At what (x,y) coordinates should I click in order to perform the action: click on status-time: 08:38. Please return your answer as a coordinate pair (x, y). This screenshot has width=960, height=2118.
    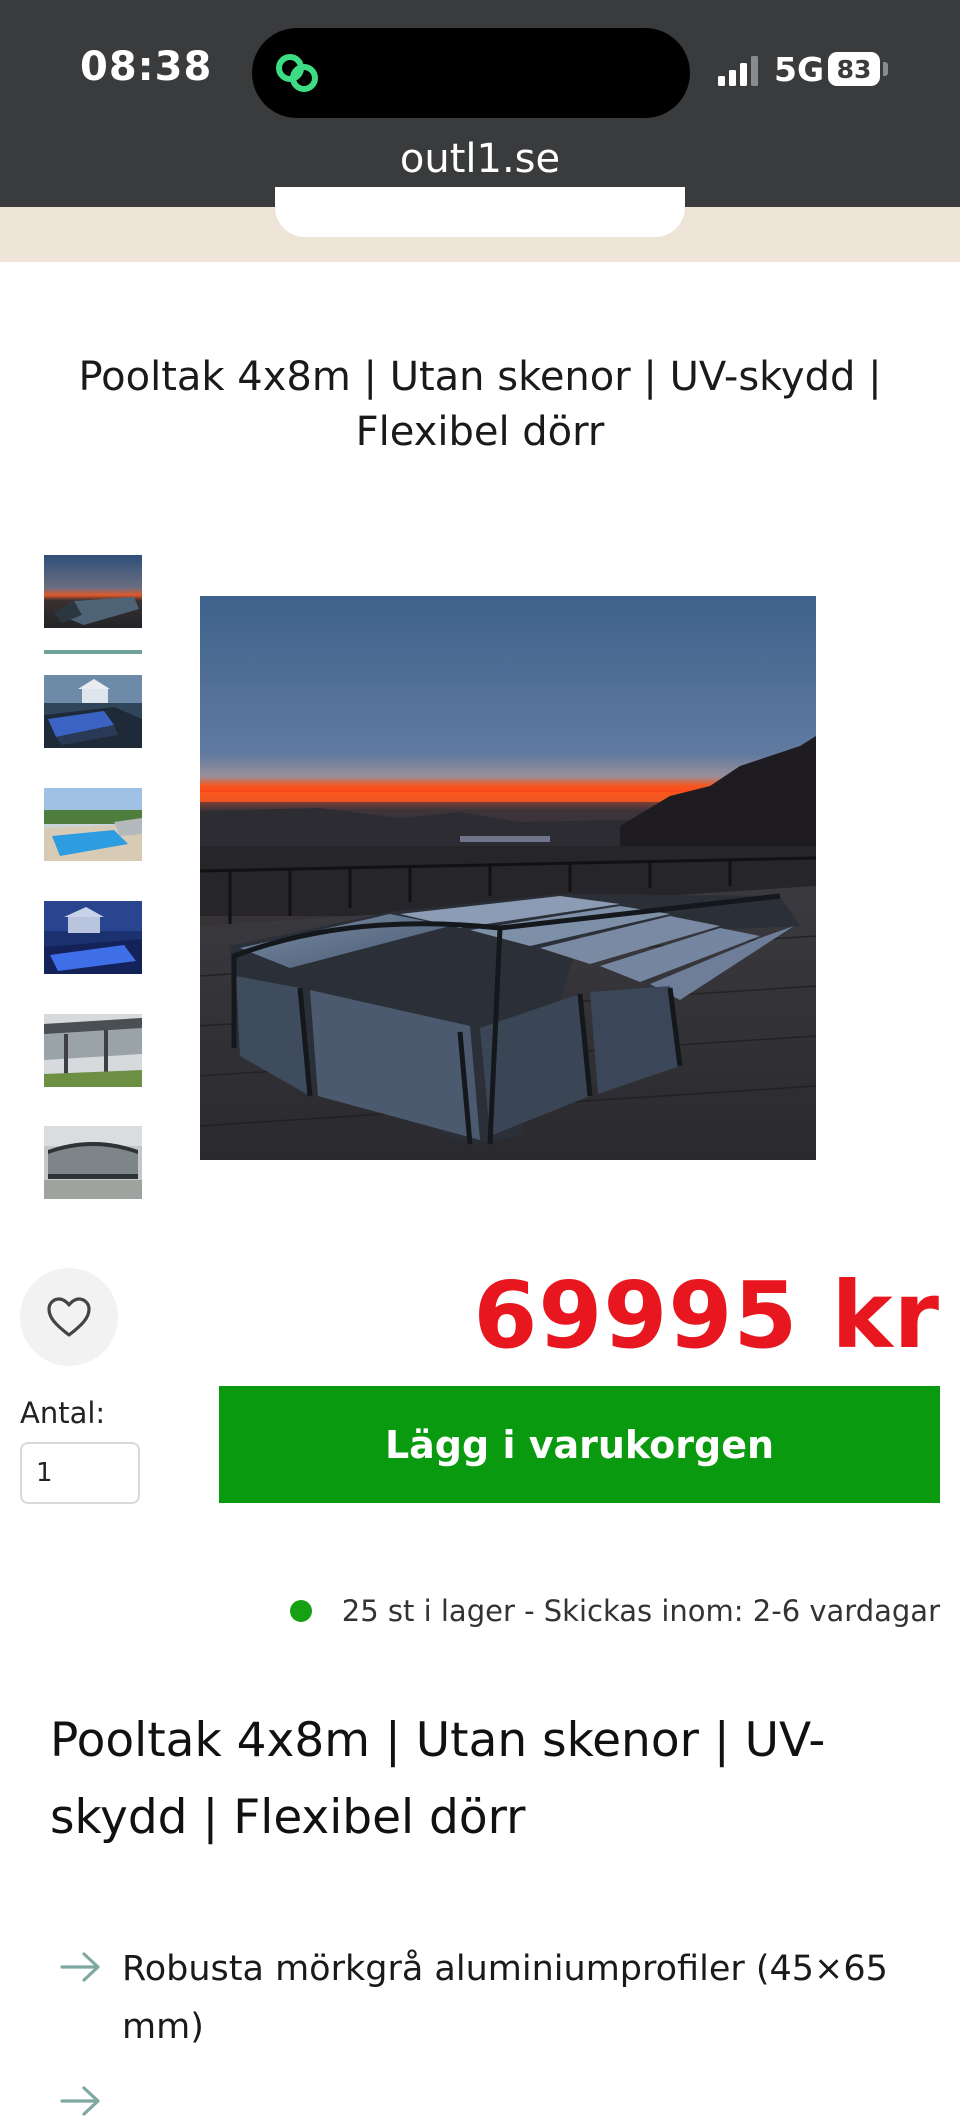
    Looking at the image, I should click on (146, 67).